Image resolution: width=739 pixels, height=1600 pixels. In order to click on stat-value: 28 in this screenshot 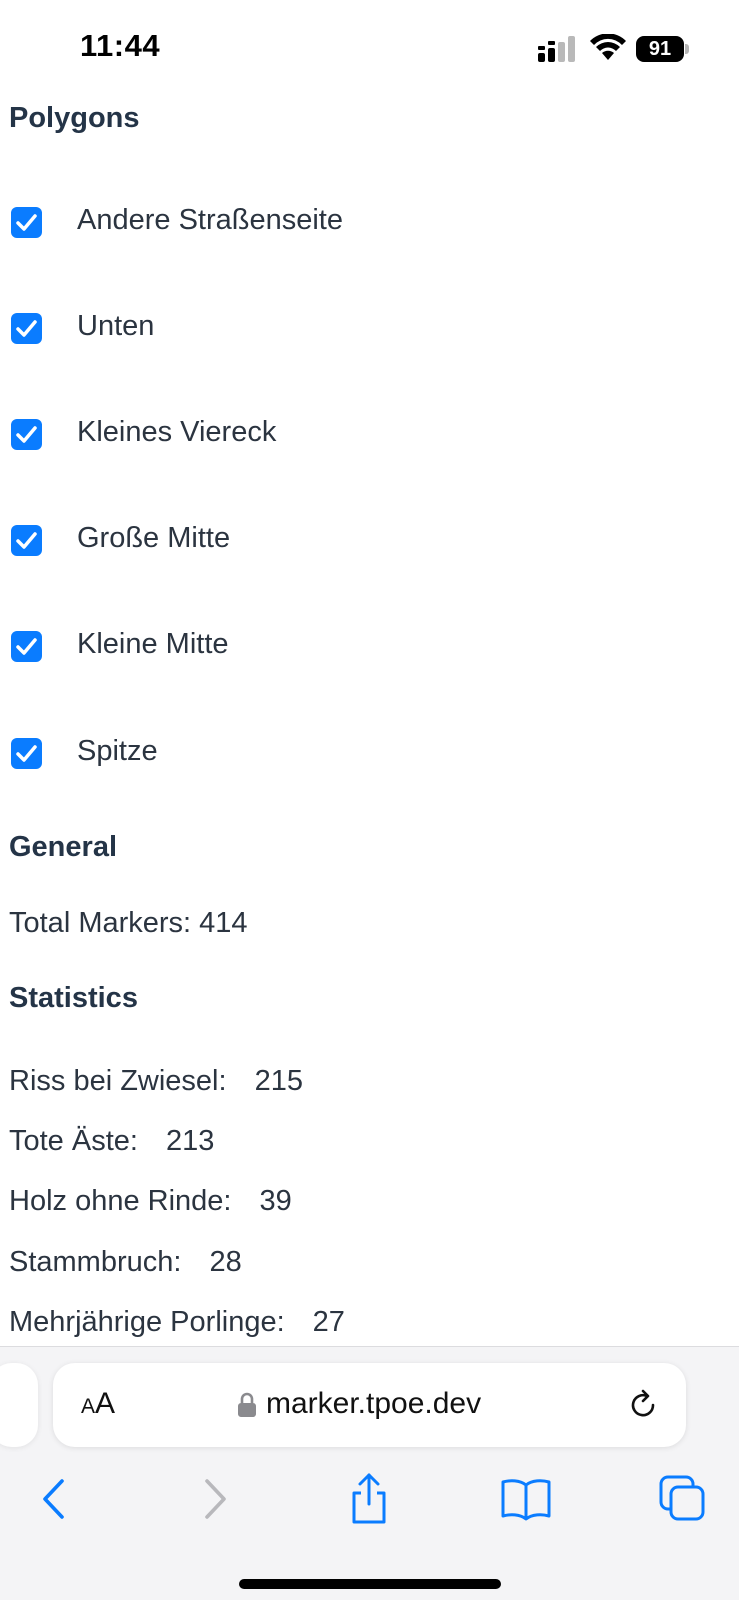, I will do `click(225, 1262)`.